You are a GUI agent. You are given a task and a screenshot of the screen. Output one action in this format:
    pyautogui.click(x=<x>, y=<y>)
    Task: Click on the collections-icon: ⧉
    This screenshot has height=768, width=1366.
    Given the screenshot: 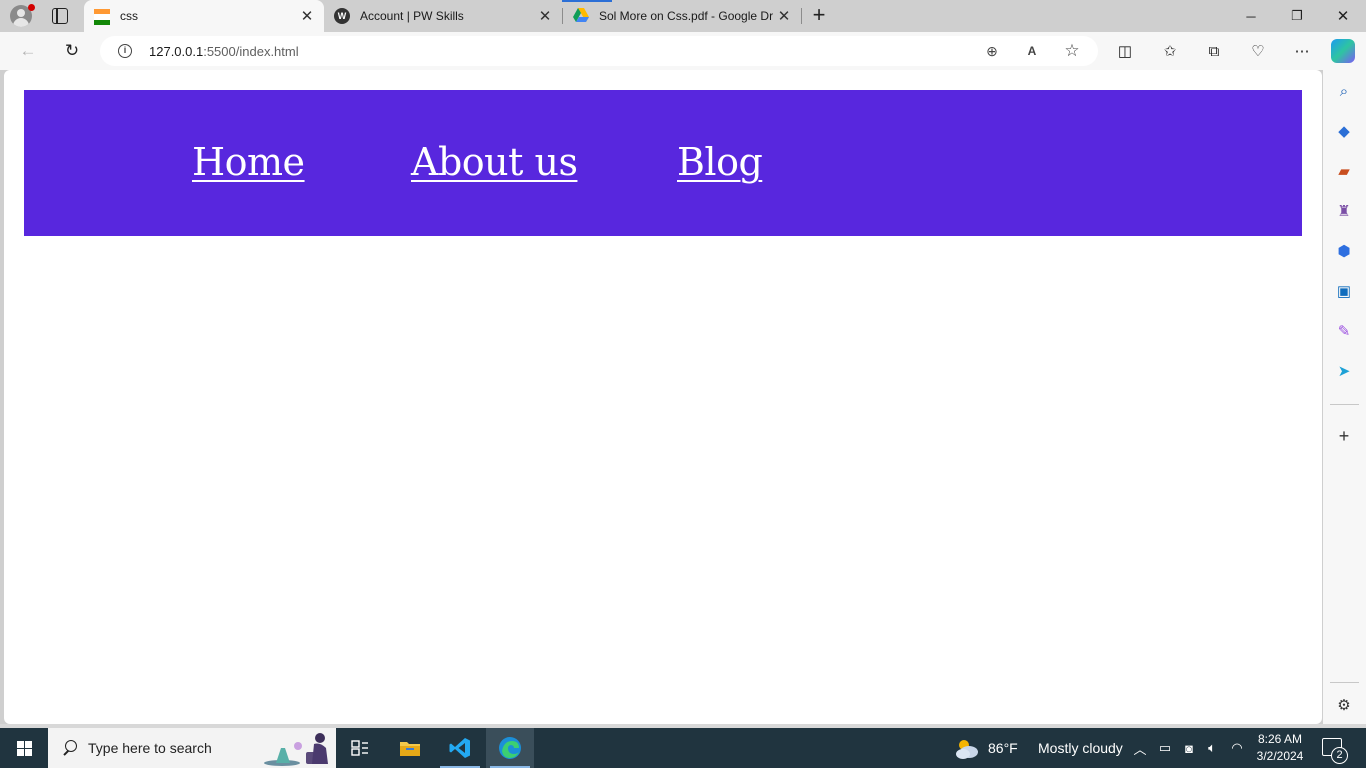 What is the action you would take?
    pyautogui.click(x=1214, y=51)
    